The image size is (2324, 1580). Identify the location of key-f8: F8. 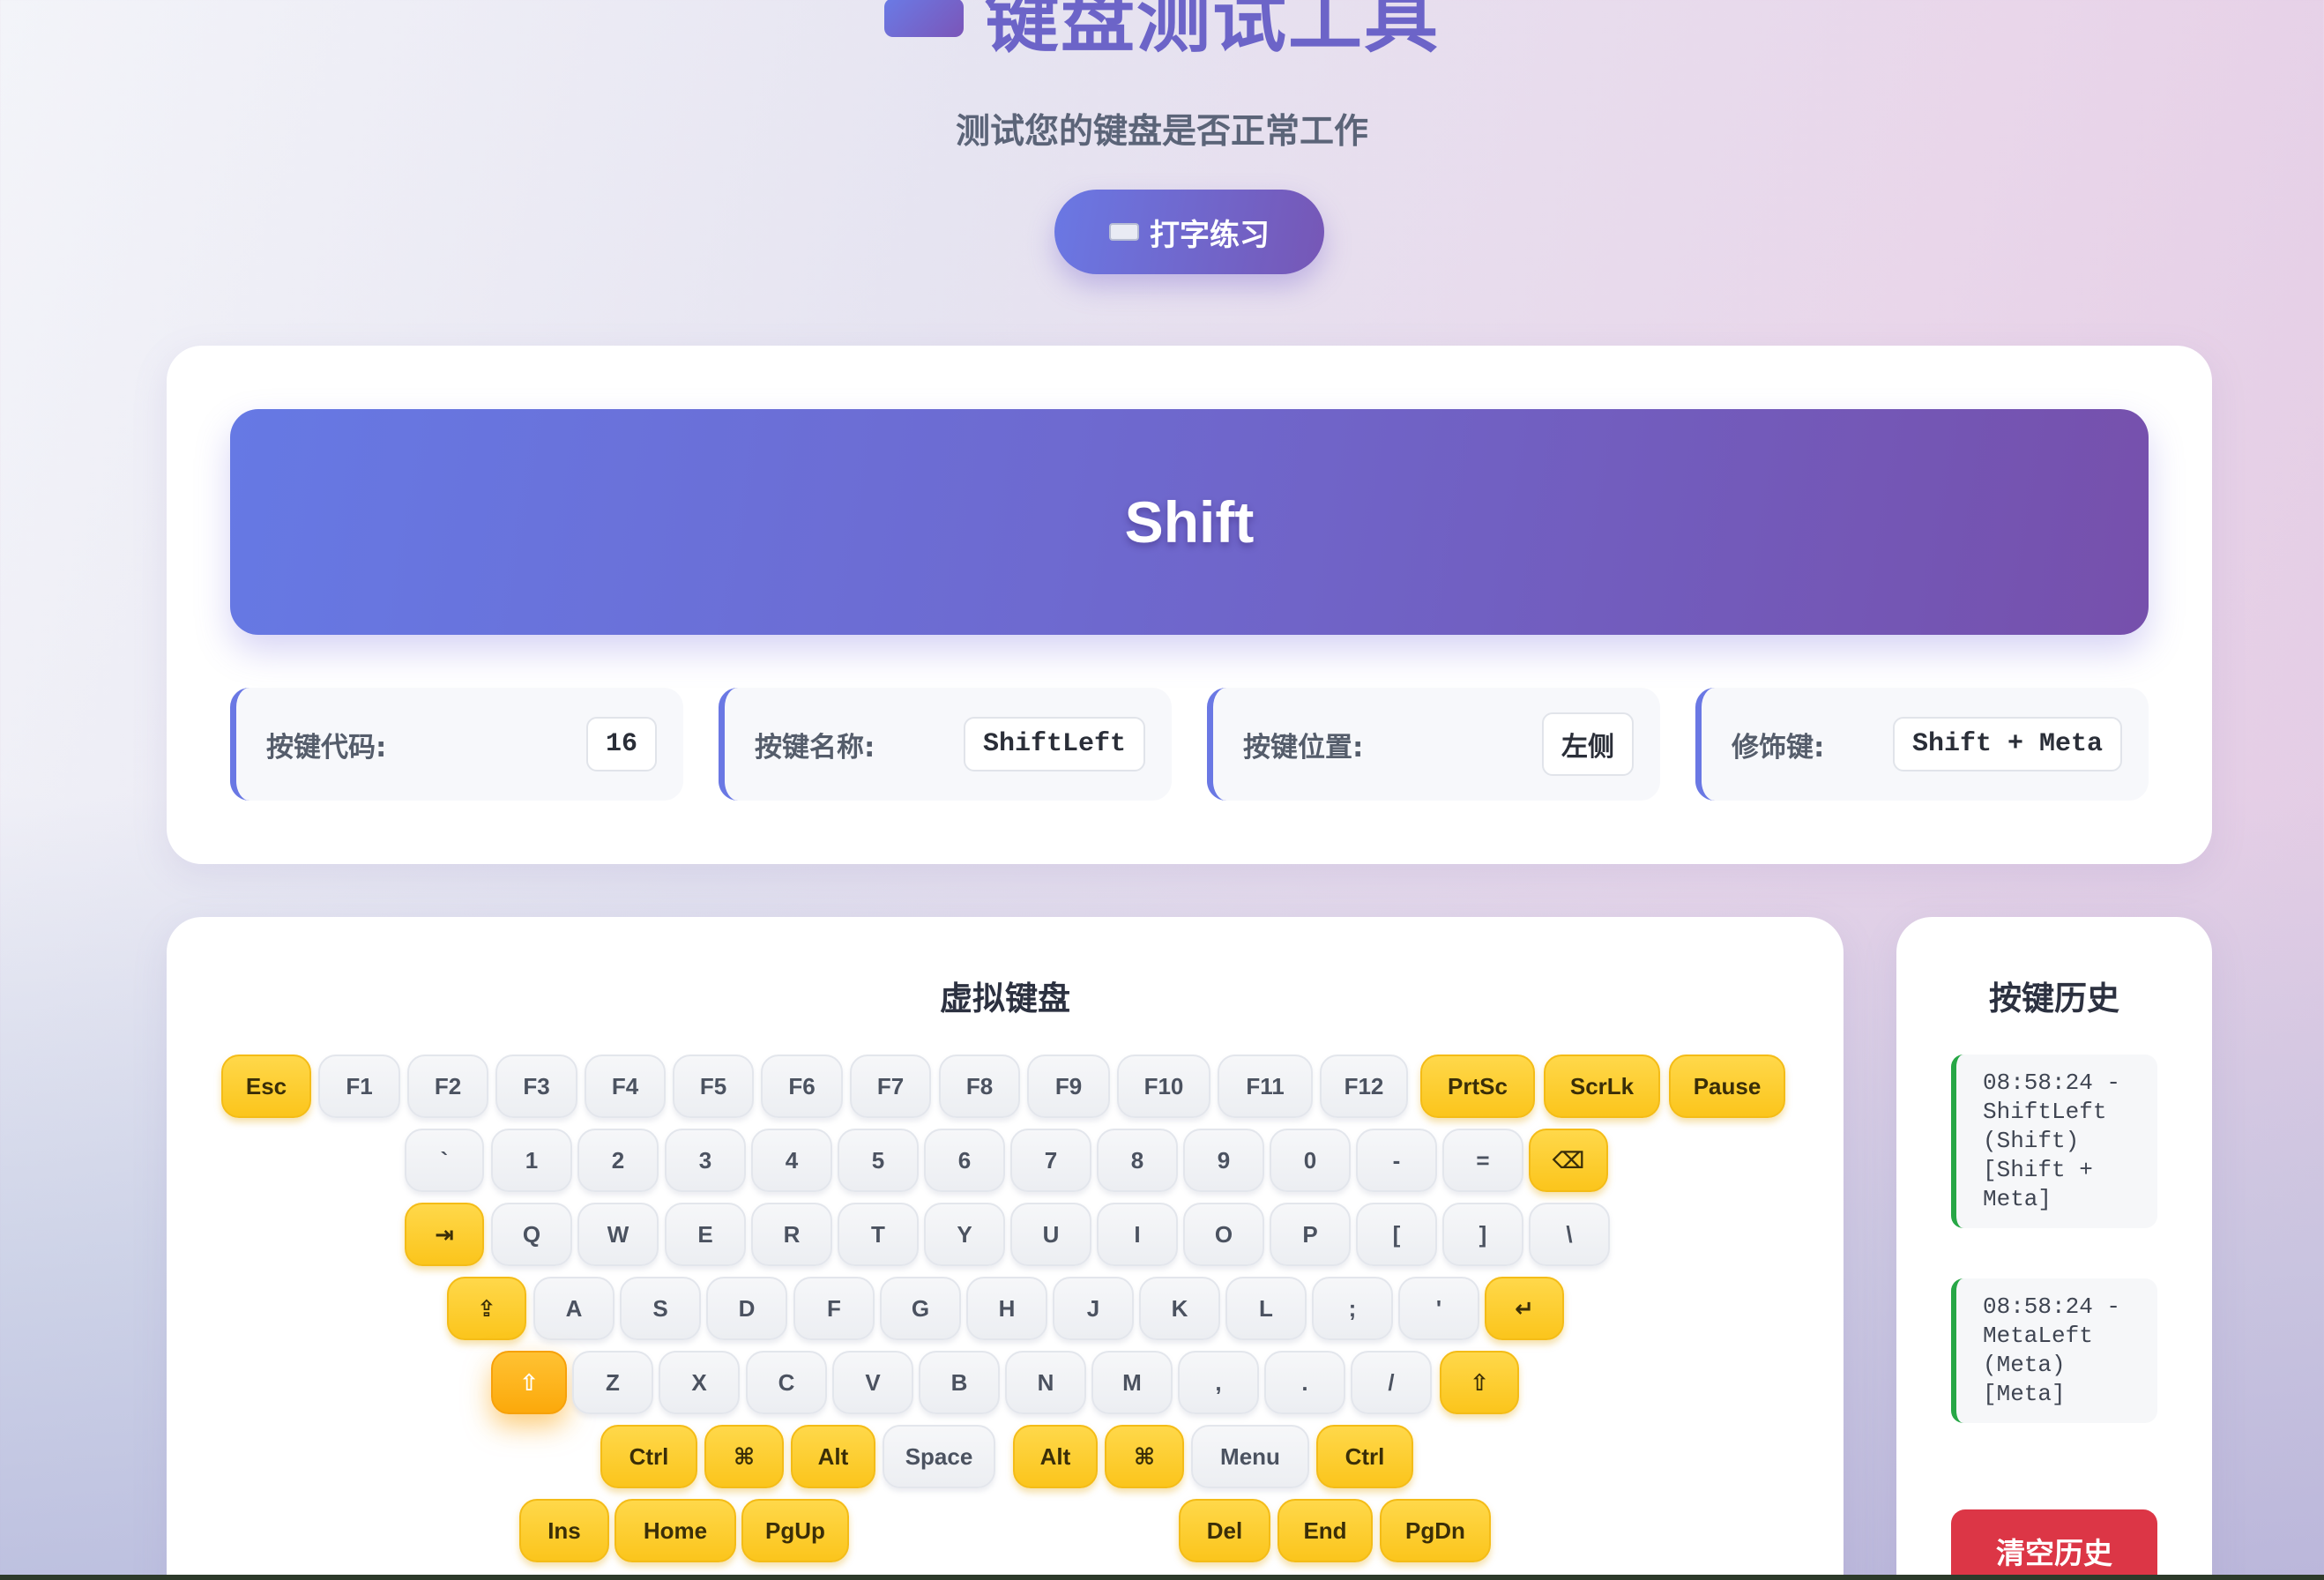
(980, 1086).